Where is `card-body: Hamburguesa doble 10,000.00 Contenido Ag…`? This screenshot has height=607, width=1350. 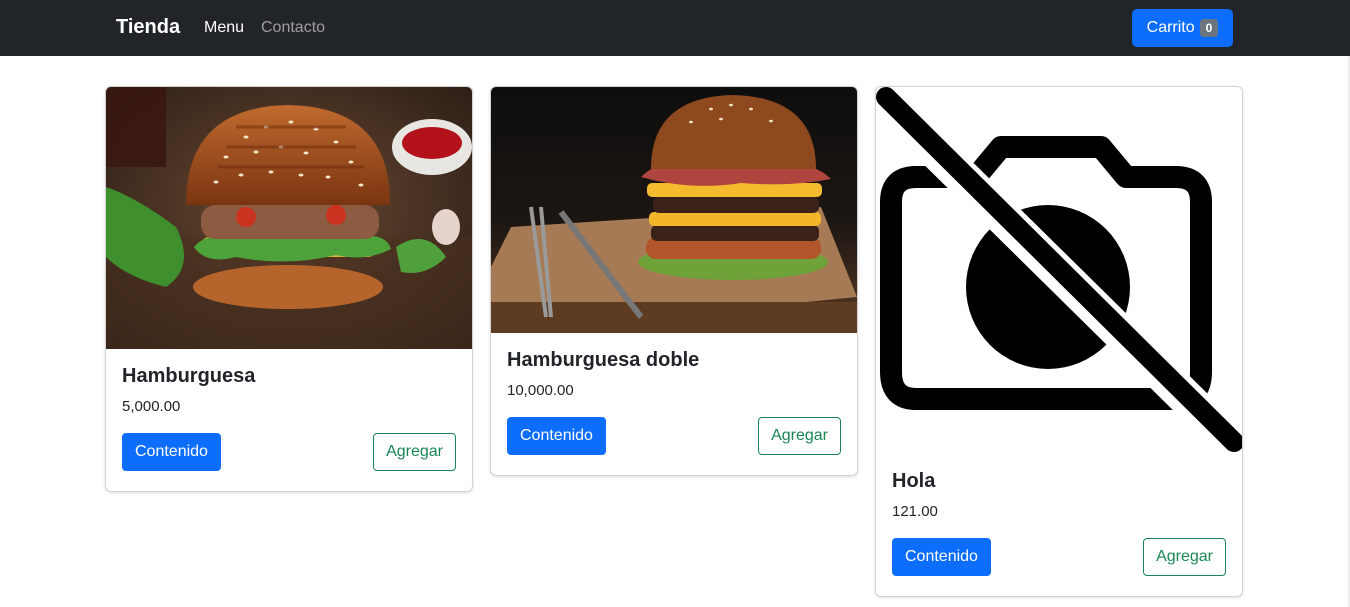 card-body: Hamburguesa doble 10,000.00 Contenido Ag… is located at coordinates (674, 402).